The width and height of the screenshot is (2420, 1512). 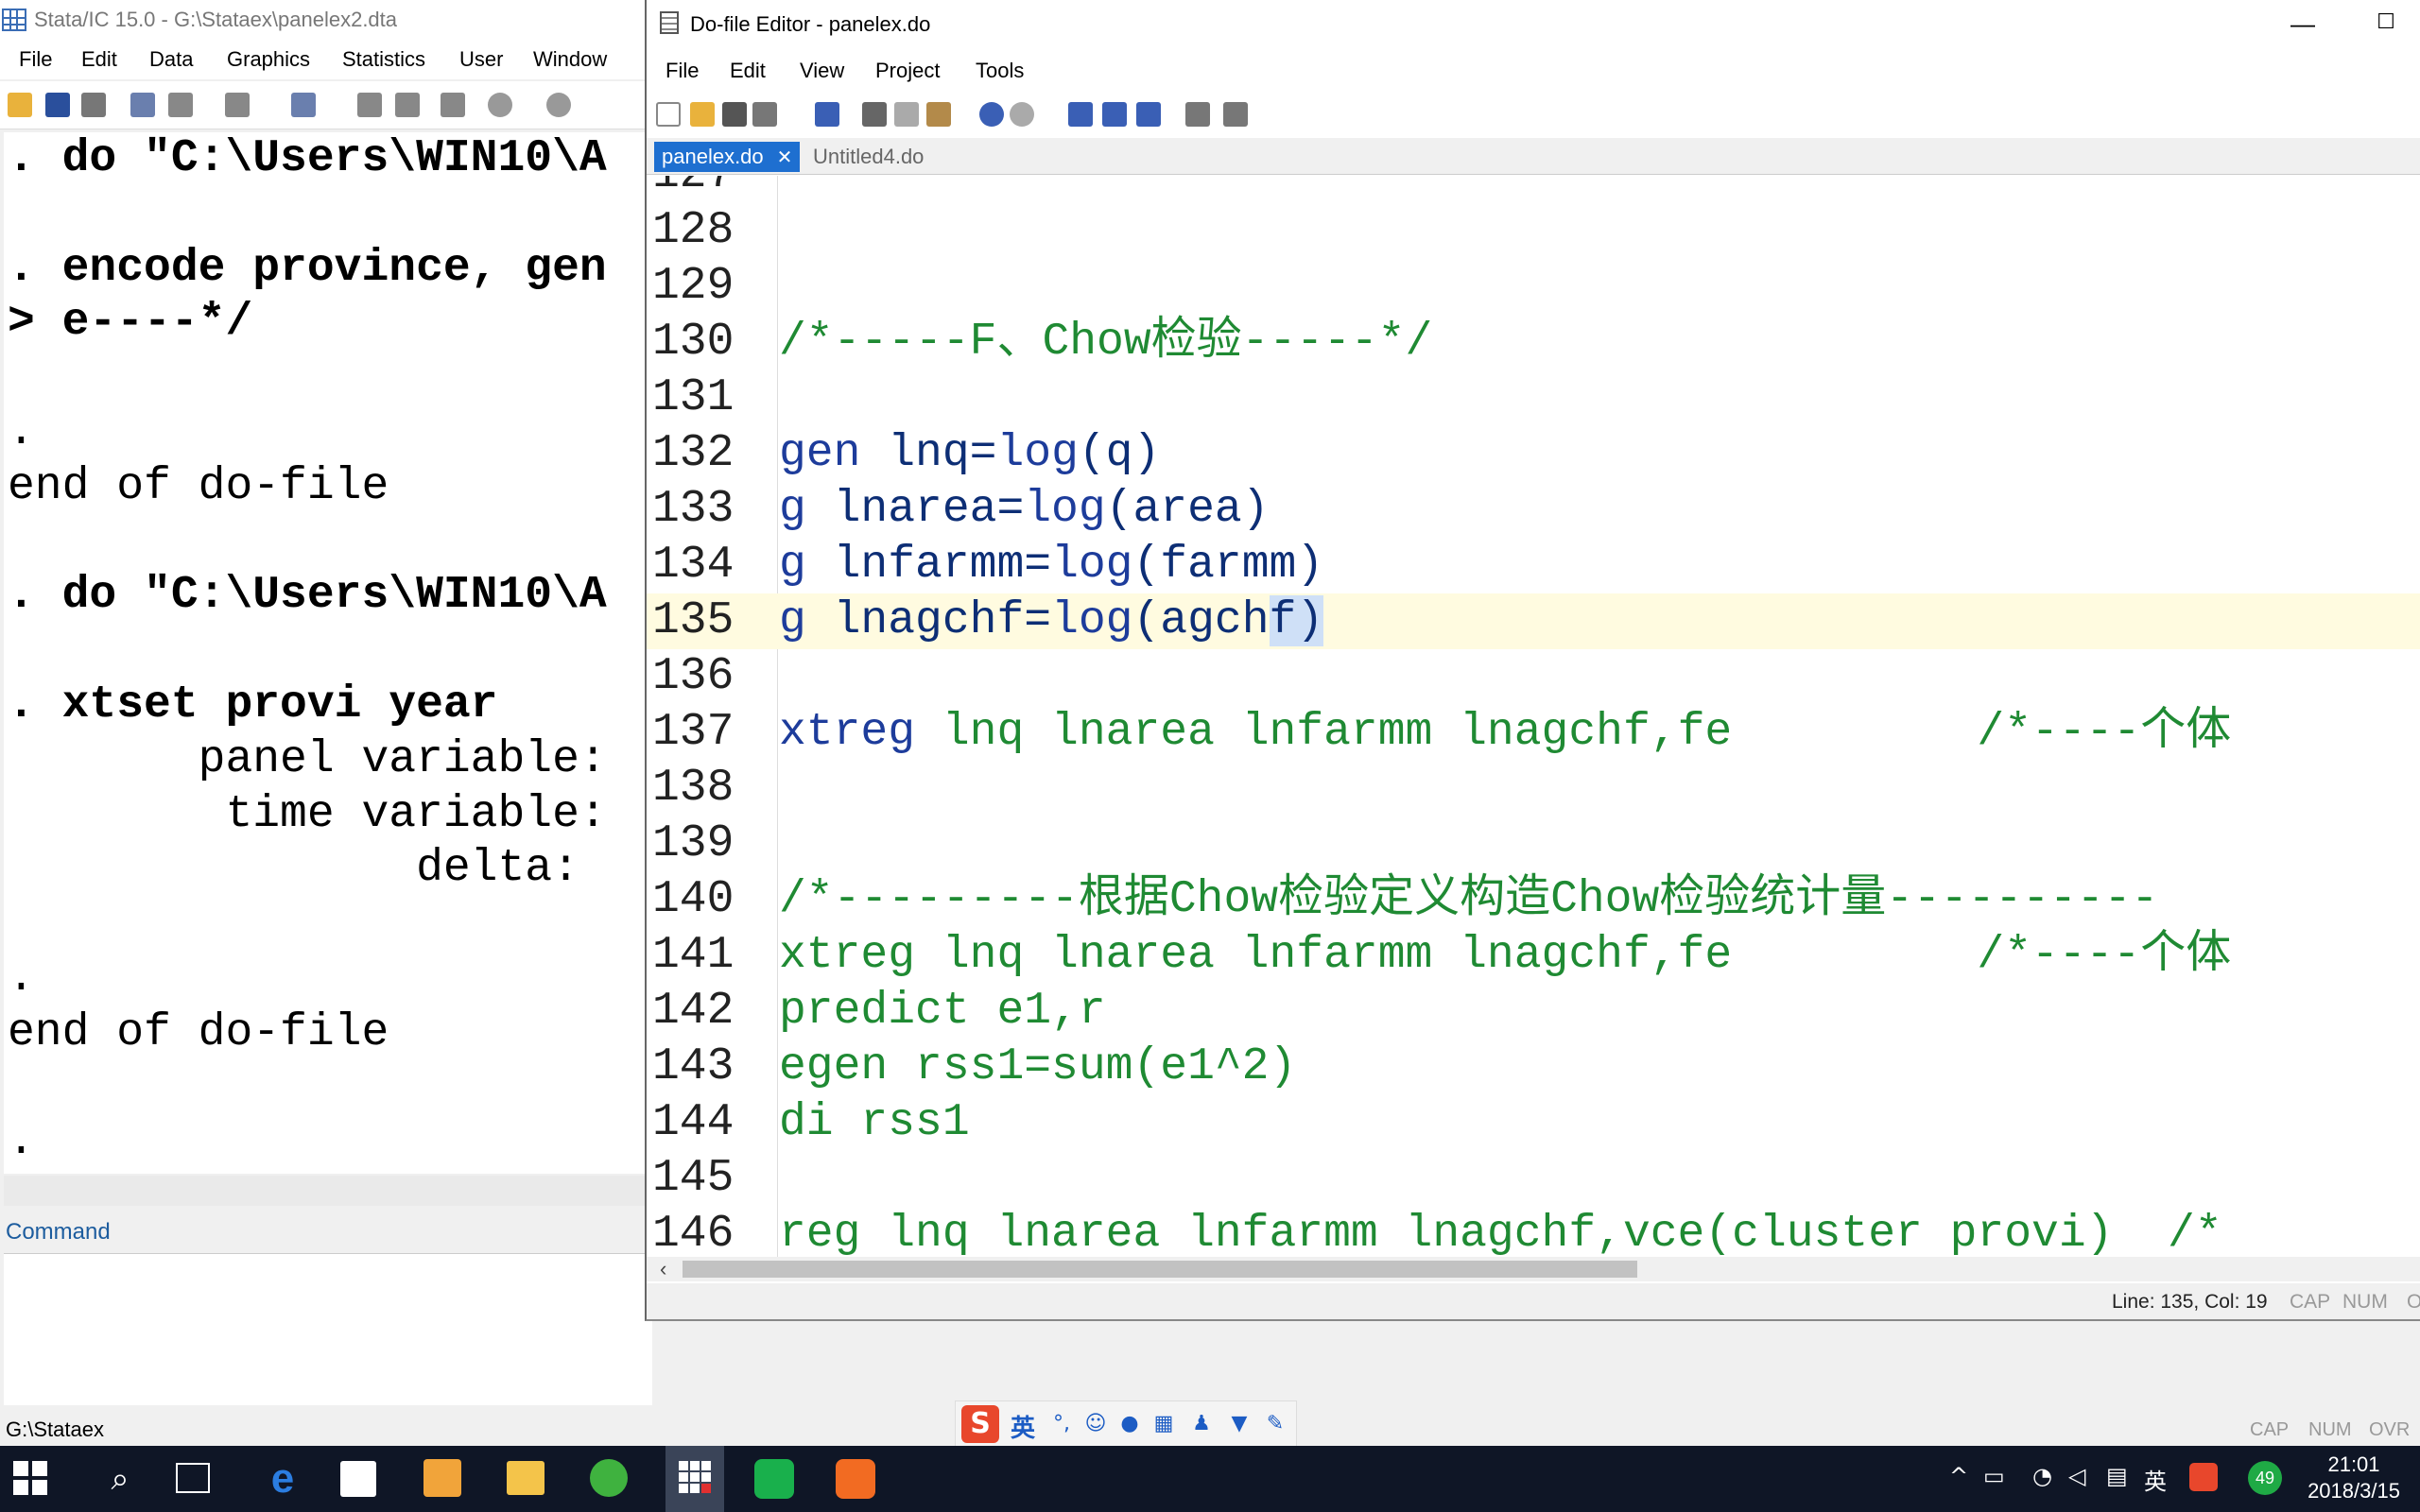 I want to click on volume-icon: ◁, so click(x=2076, y=1476).